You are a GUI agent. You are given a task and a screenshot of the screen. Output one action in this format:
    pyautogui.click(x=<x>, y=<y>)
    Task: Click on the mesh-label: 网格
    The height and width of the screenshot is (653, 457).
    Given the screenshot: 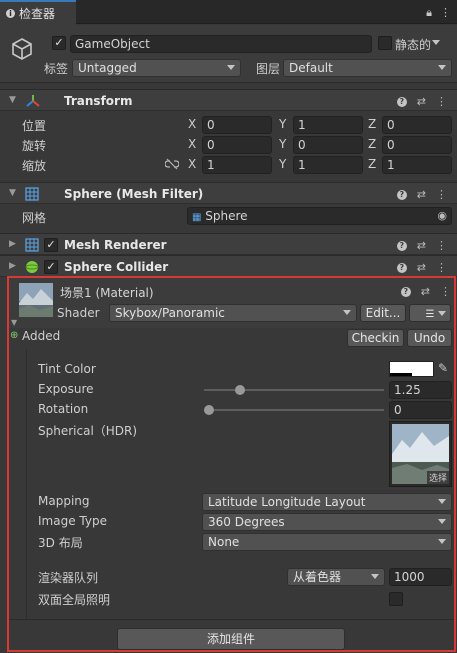 What is the action you would take?
    pyautogui.click(x=34, y=218)
    